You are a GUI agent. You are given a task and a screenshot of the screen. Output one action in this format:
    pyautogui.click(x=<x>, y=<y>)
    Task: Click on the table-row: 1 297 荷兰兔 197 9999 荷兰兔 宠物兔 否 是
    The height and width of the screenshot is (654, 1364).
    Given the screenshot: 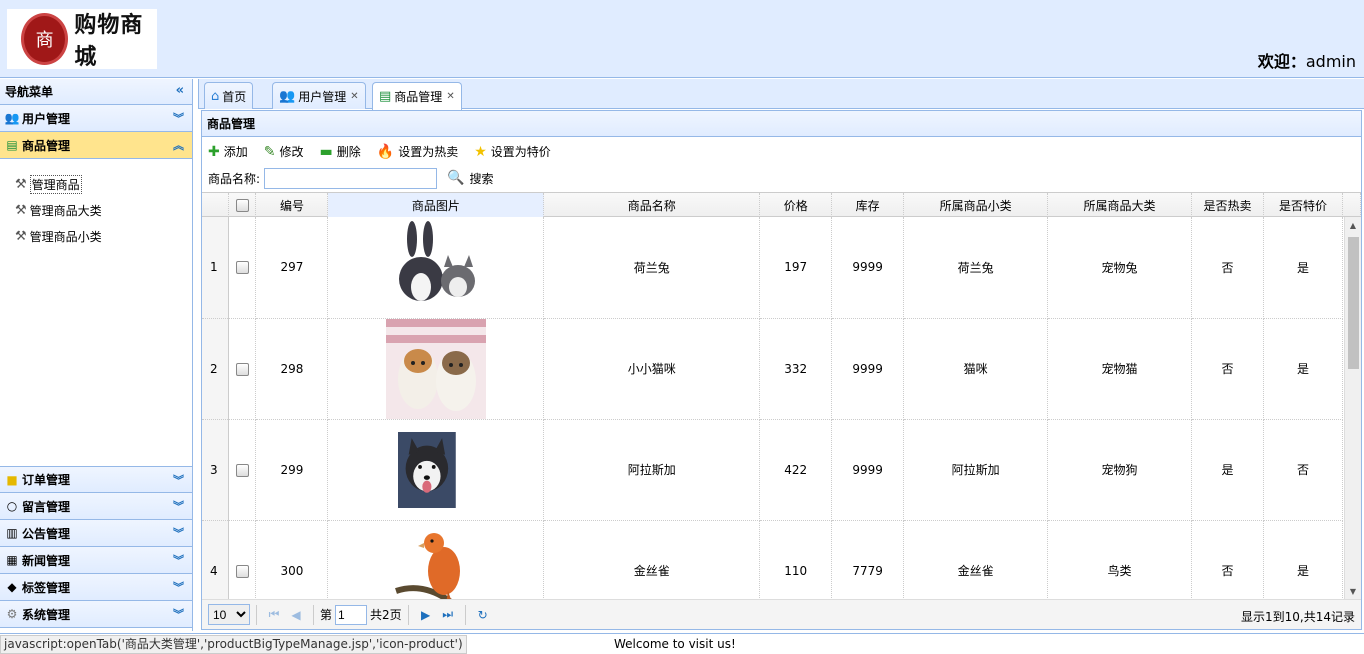 What is the action you would take?
    pyautogui.click(x=773, y=268)
    